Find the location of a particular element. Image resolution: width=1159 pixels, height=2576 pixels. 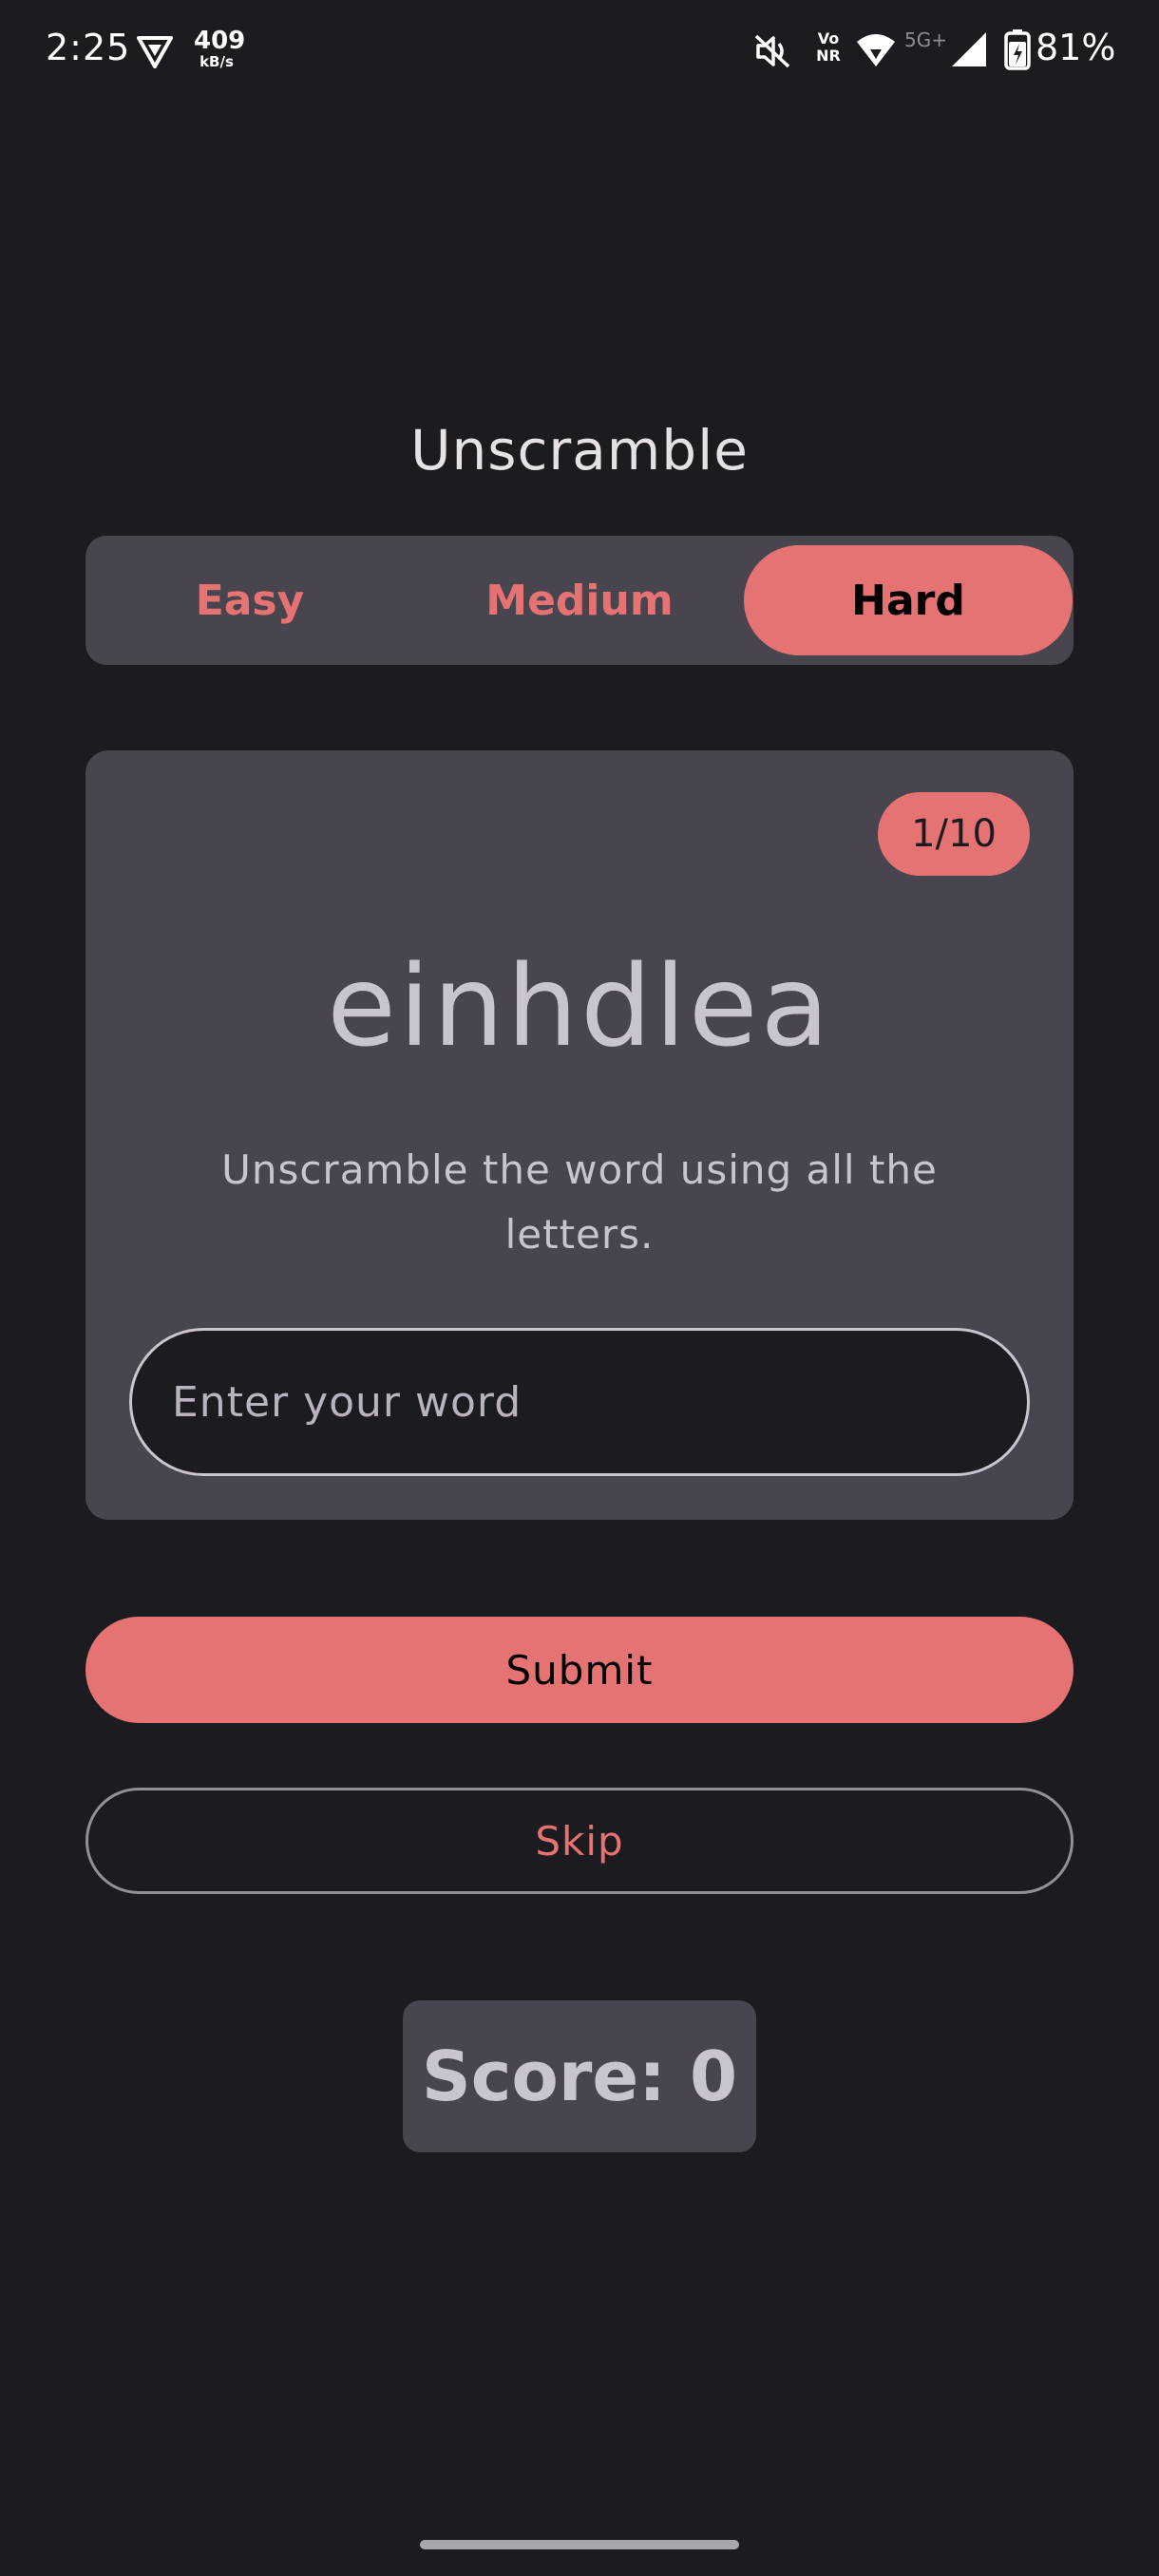

speed-value: 409 is located at coordinates (220, 41).